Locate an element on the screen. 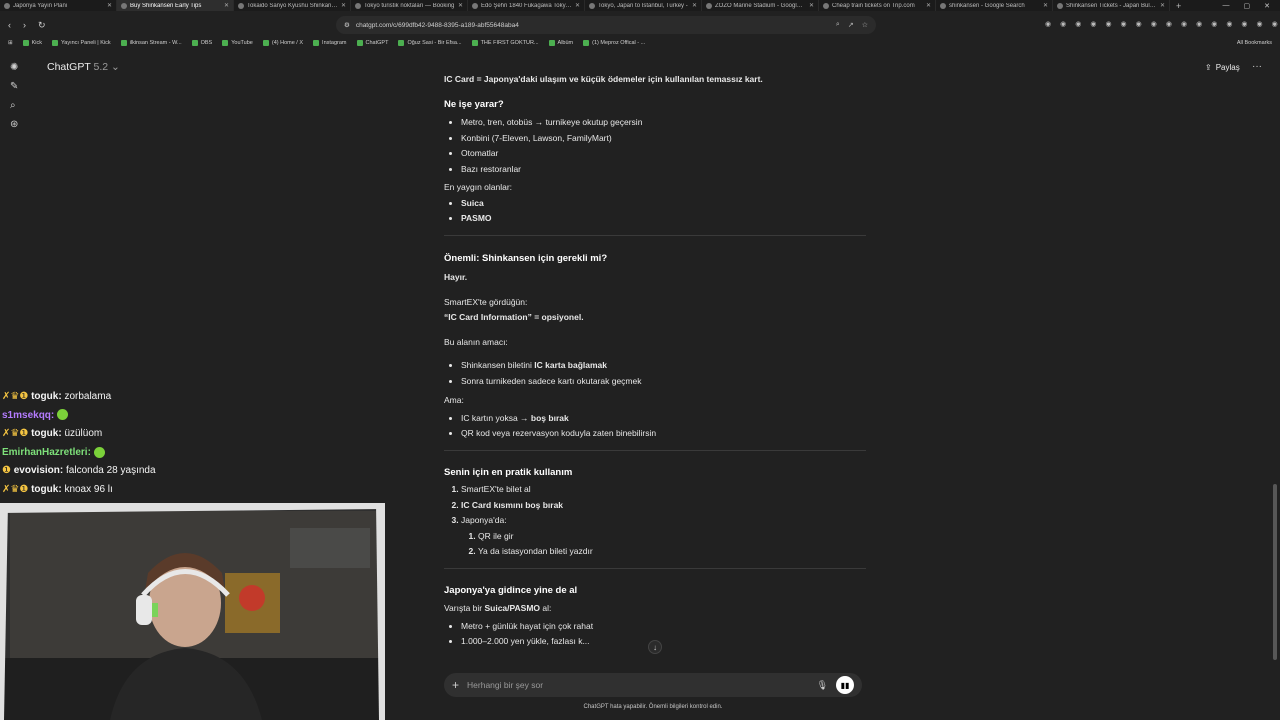 Image resolution: width=1280 pixels, height=720 pixels. more-options-icon: ··· is located at coordinates (1257, 66).